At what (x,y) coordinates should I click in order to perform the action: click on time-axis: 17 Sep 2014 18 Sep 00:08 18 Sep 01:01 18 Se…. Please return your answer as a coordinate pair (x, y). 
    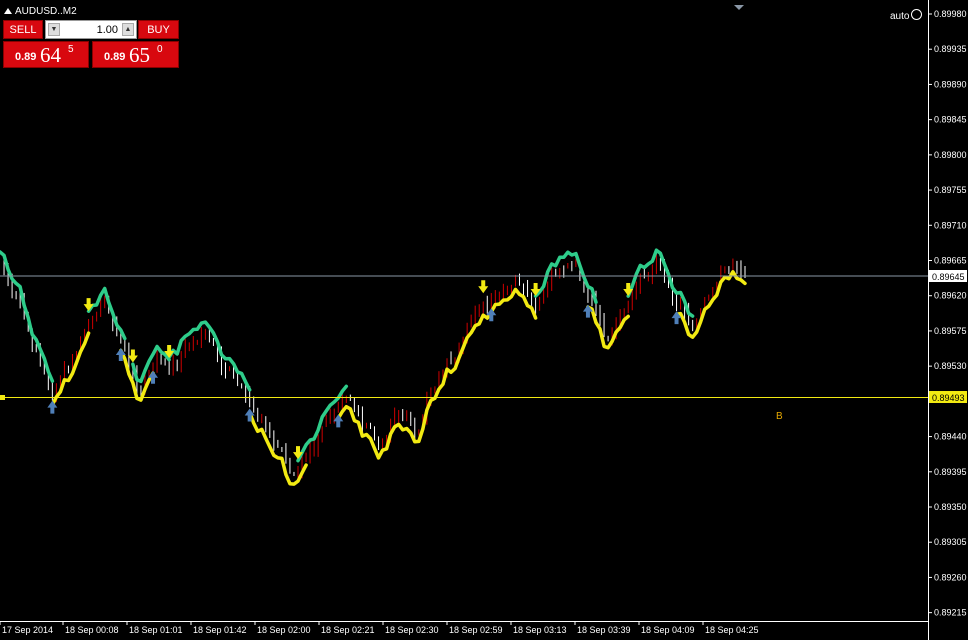
    Looking at the image, I should click on (379, 628).